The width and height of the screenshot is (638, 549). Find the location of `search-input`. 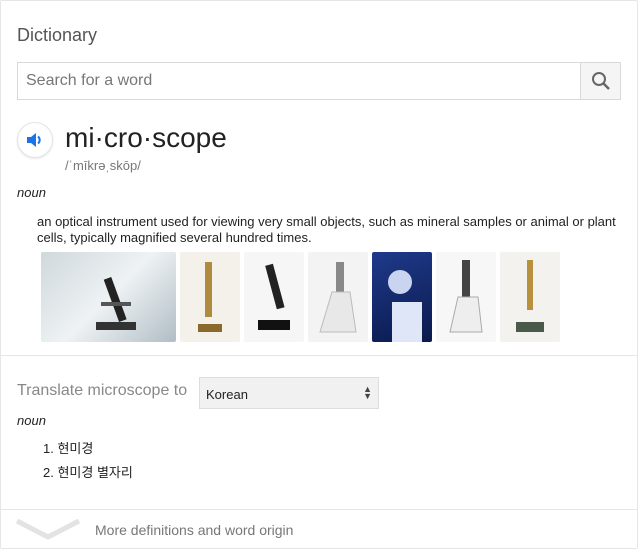

search-input is located at coordinates (308, 81).